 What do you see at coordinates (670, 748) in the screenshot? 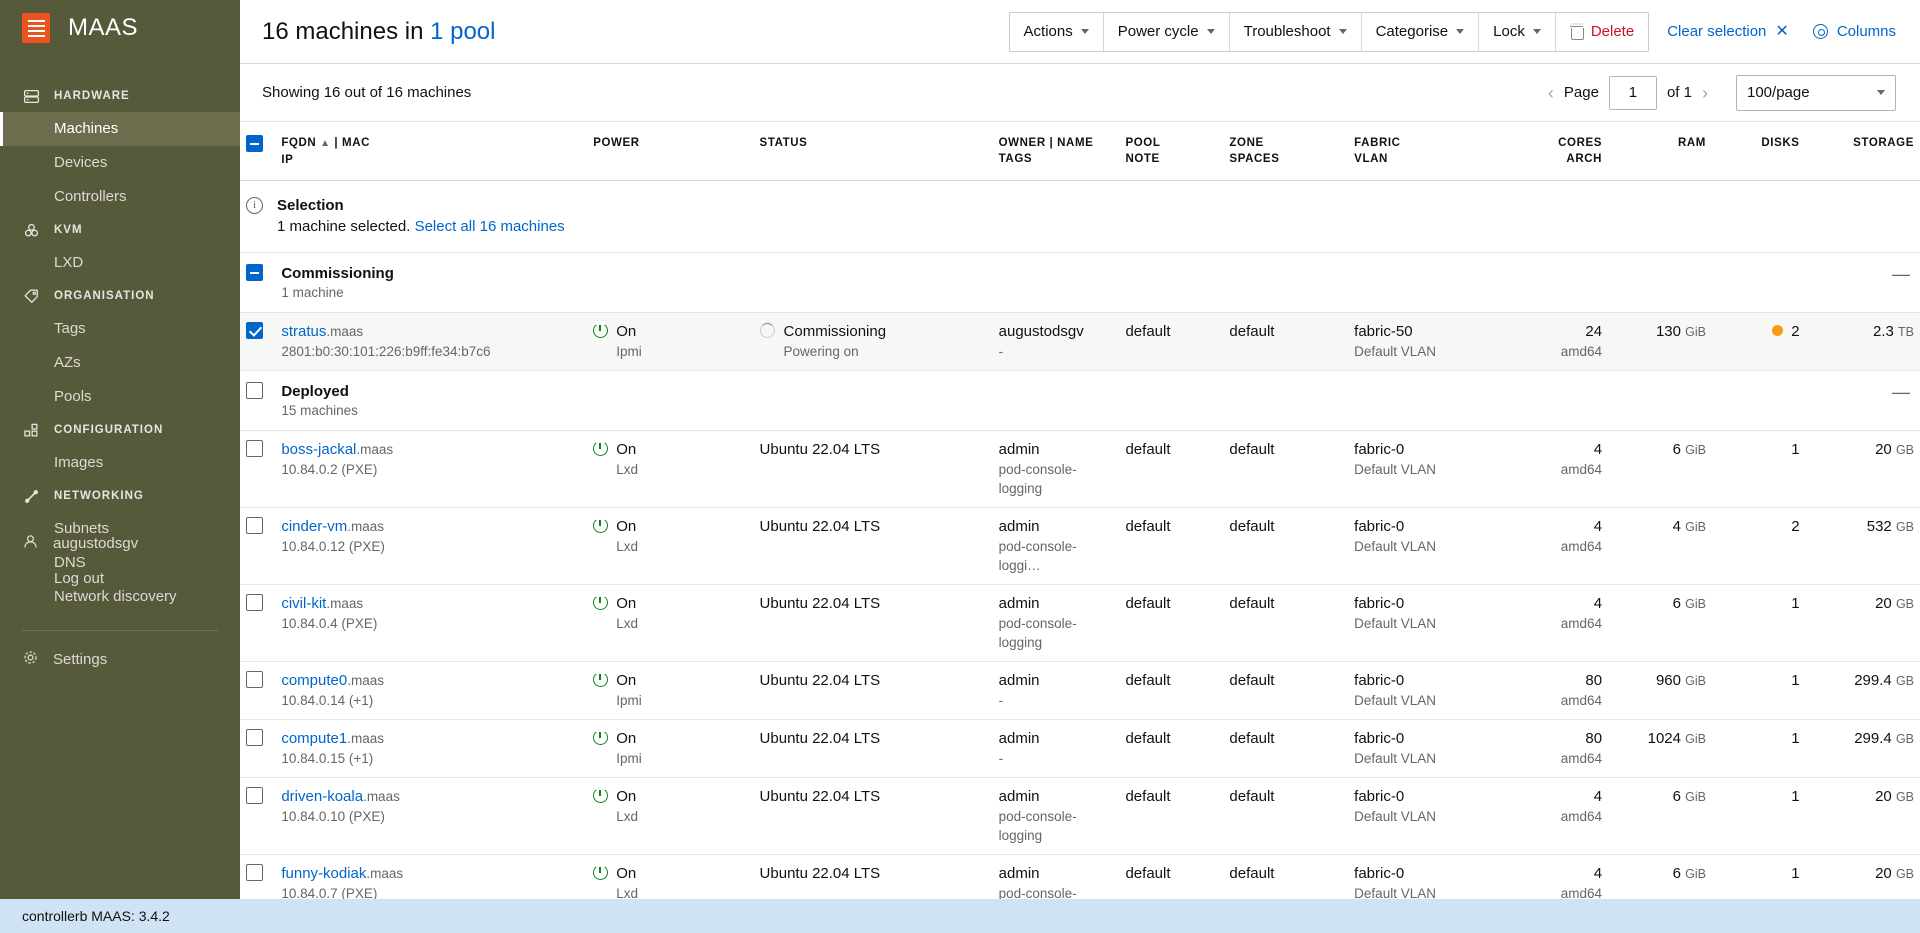
I see `row-power-cell: On Ipmi` at bounding box center [670, 748].